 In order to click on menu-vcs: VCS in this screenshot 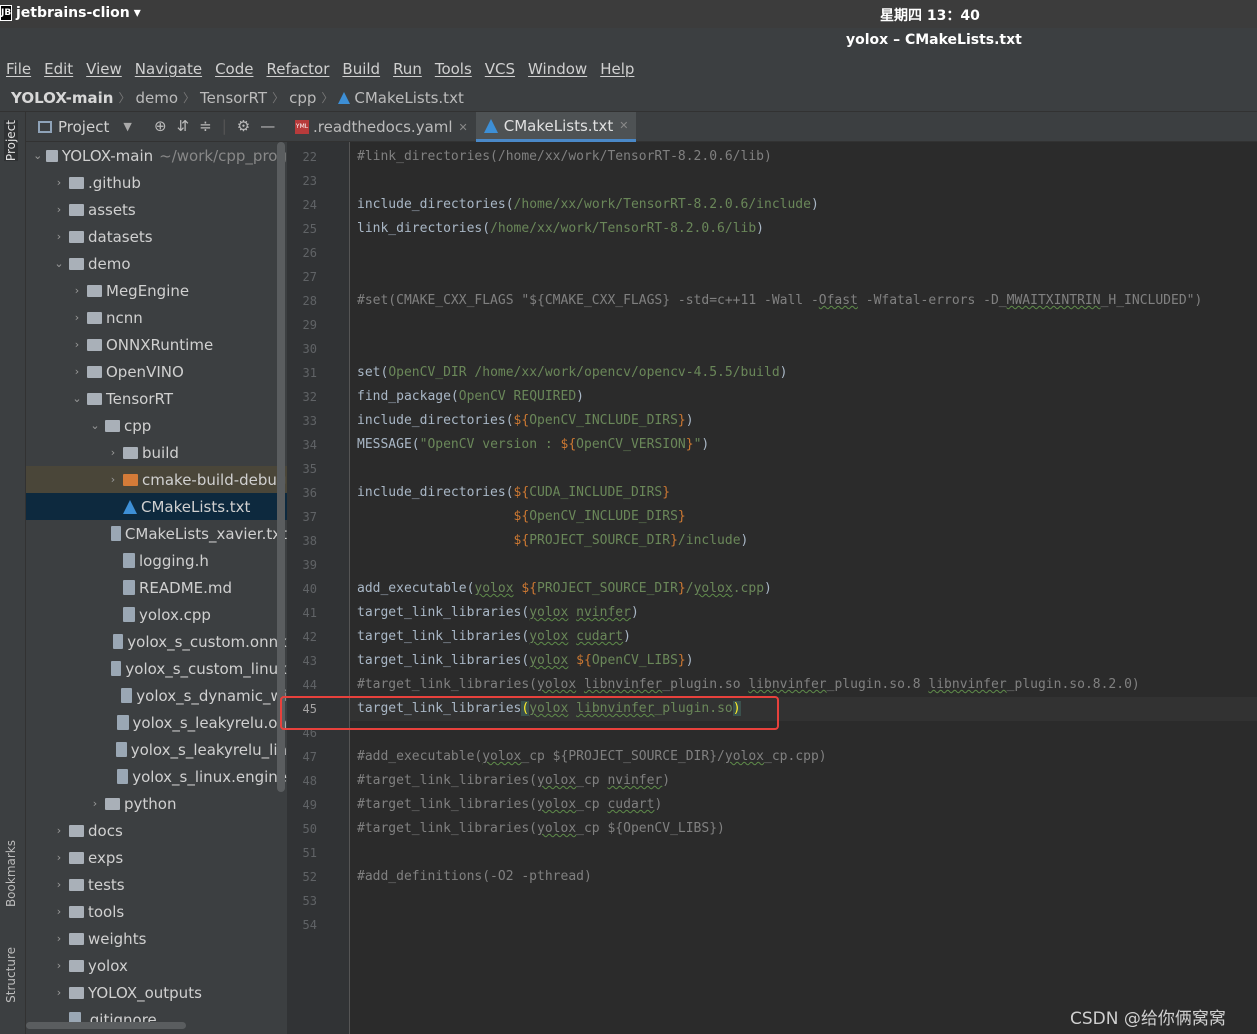, I will do `click(500, 69)`.